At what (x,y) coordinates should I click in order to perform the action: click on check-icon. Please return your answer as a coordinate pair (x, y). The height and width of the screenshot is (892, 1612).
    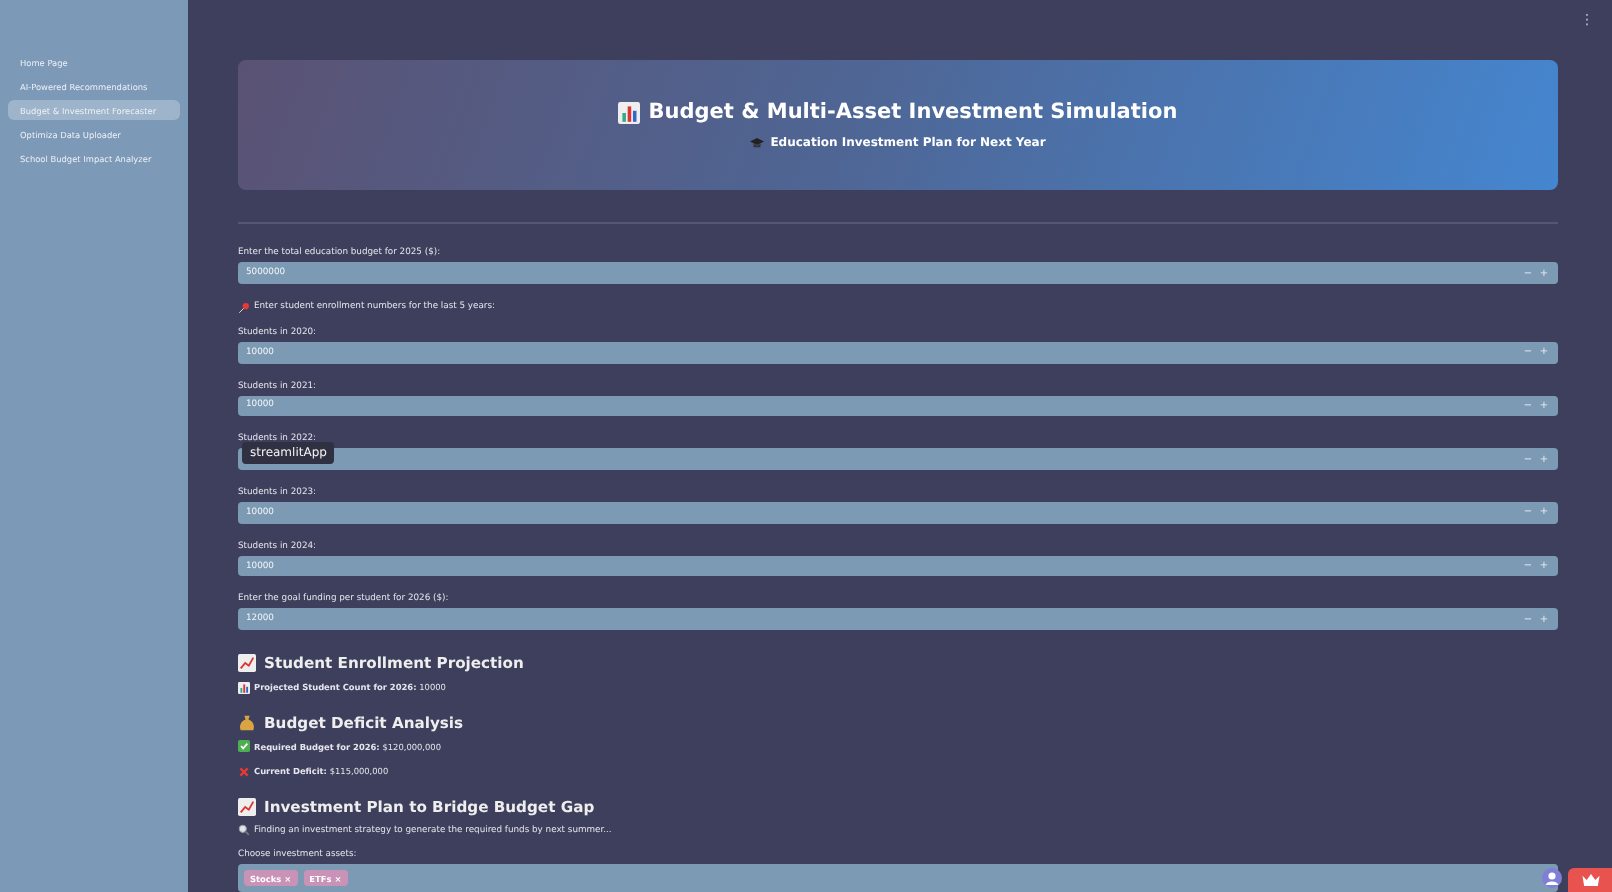
    Looking at the image, I should click on (244, 746).